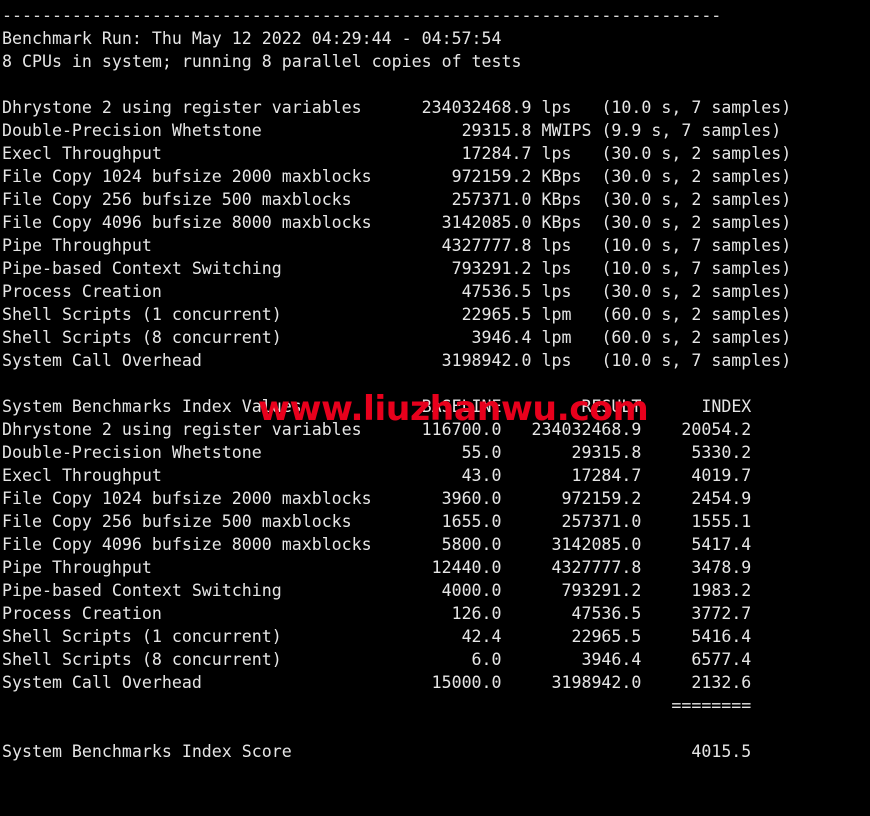  Describe the element at coordinates (456, 107) in the screenshot. I see `result-row-value: 234032468.9` at that location.